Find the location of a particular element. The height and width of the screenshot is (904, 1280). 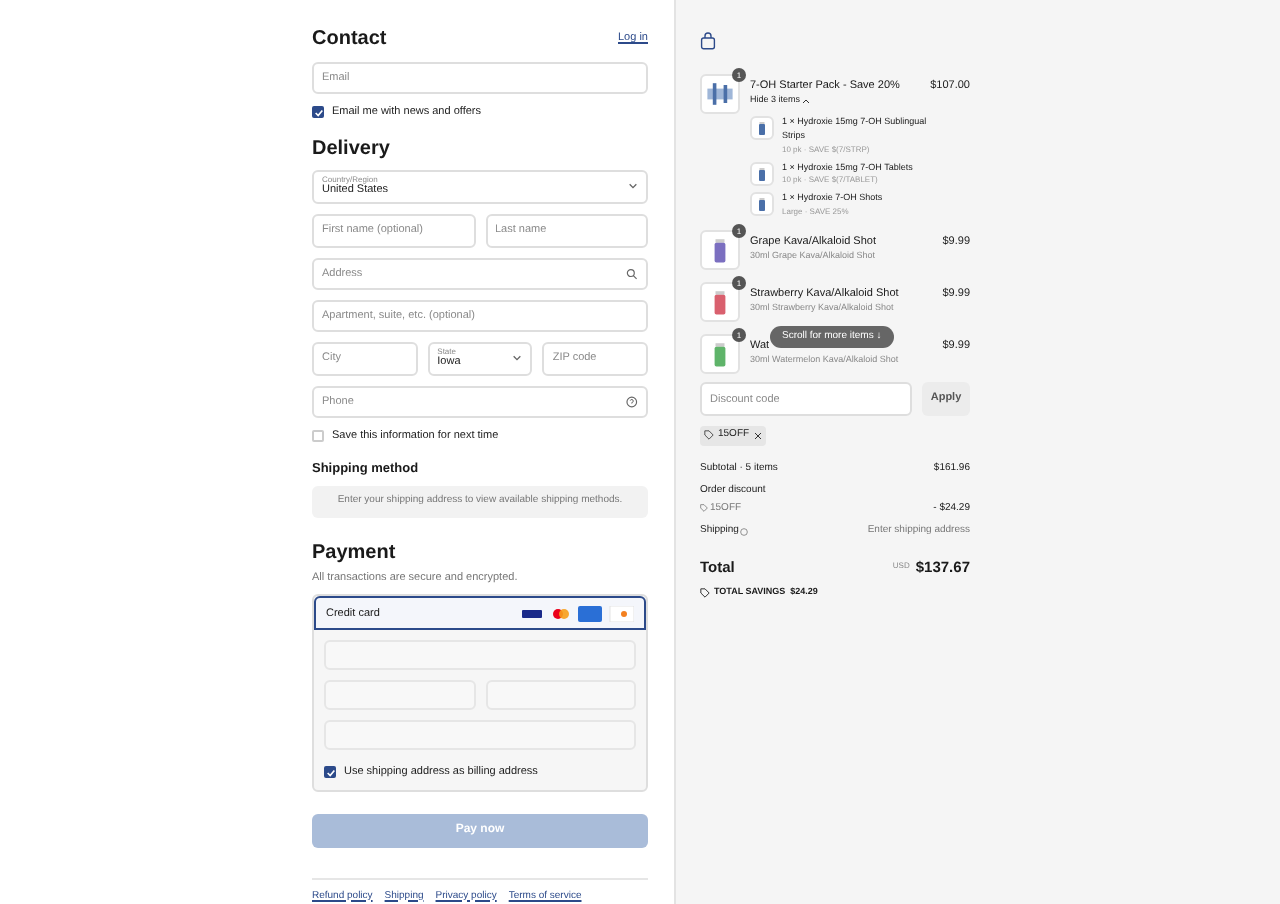

section-title: Delivery is located at coordinates (352, 150).